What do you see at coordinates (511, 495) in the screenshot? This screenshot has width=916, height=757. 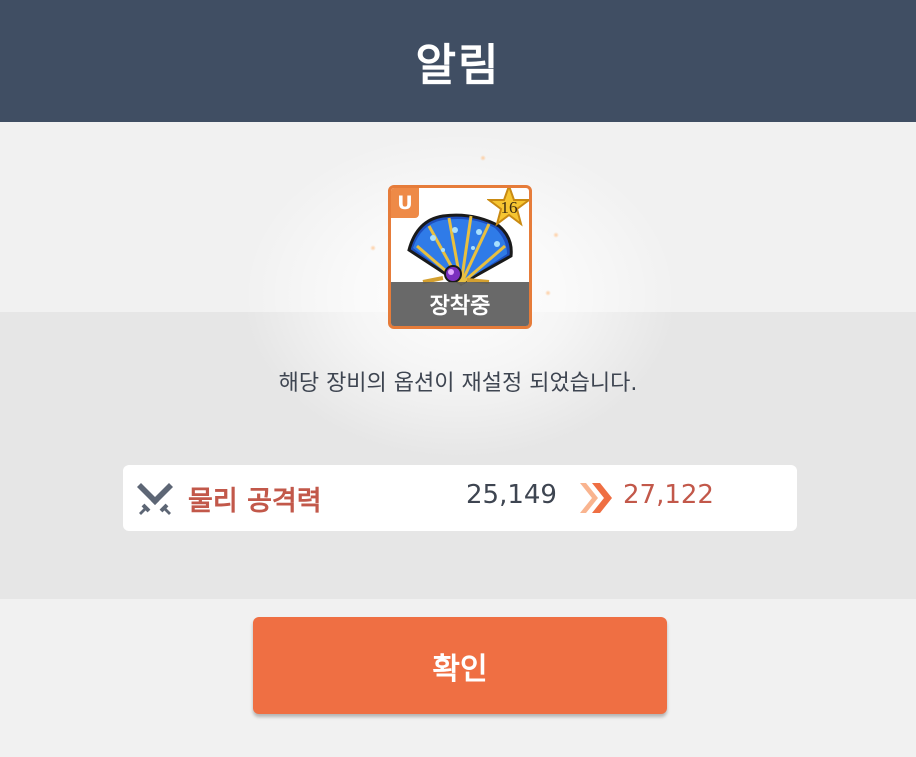 I see `stat-old-value: 25,149` at bounding box center [511, 495].